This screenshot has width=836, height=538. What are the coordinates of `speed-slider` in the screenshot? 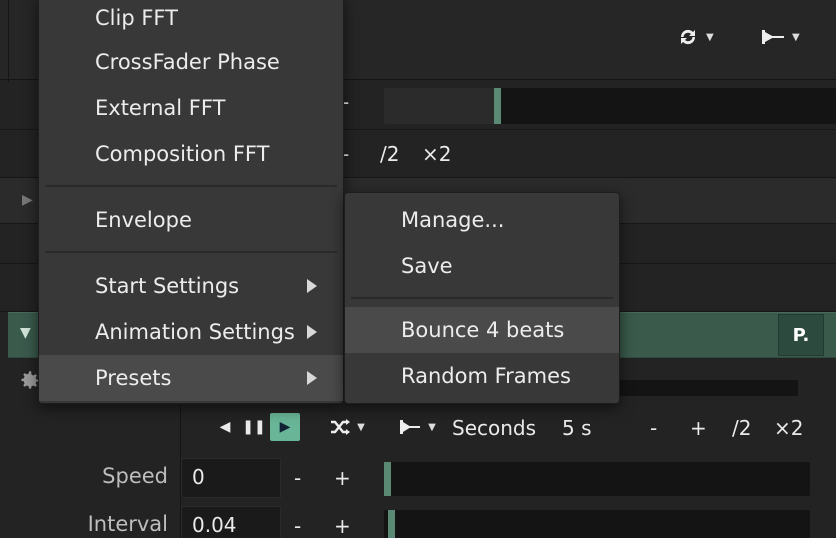 It's located at (597, 479).